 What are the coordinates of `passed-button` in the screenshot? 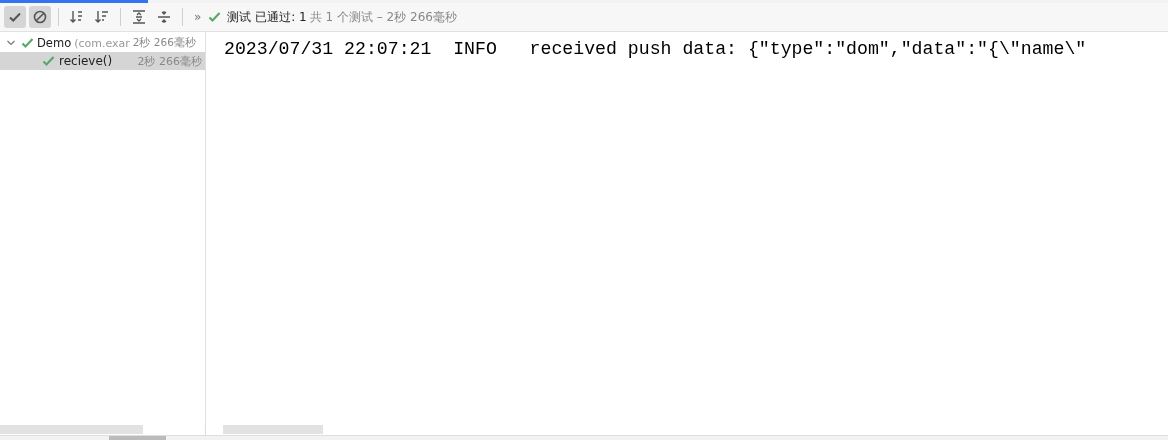 It's located at (15, 17).